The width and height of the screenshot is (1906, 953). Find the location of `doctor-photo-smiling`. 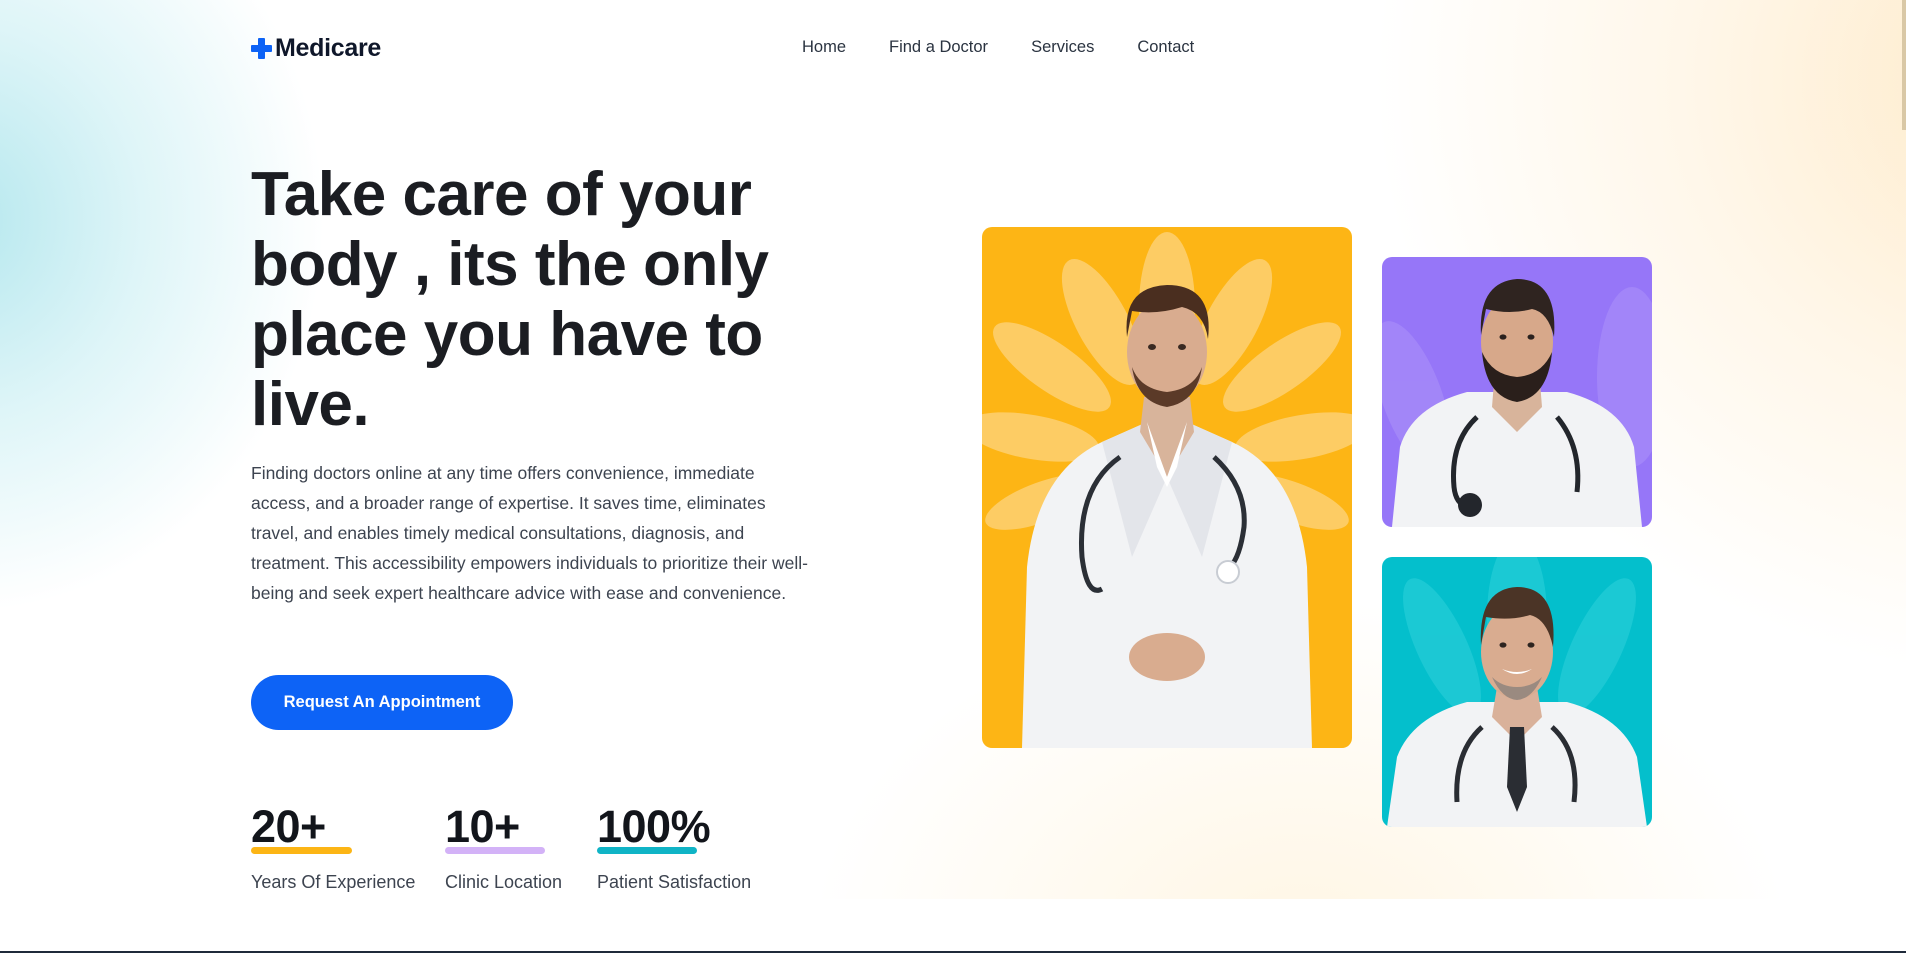

doctor-photo-smiling is located at coordinates (1517, 692).